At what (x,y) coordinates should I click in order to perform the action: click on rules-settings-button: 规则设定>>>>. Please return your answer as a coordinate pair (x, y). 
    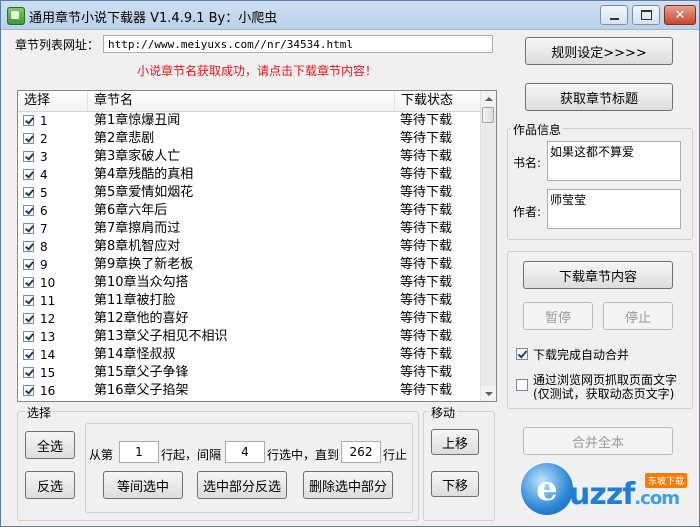
    Looking at the image, I should click on (599, 51).